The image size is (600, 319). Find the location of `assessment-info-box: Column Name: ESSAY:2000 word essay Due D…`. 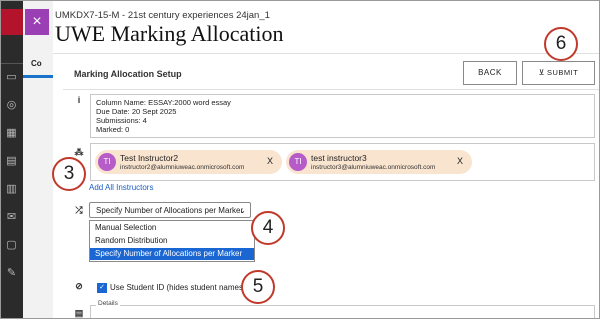

assessment-info-box: Column Name: ESSAY:2000 word essay Due D… is located at coordinates (342, 116).